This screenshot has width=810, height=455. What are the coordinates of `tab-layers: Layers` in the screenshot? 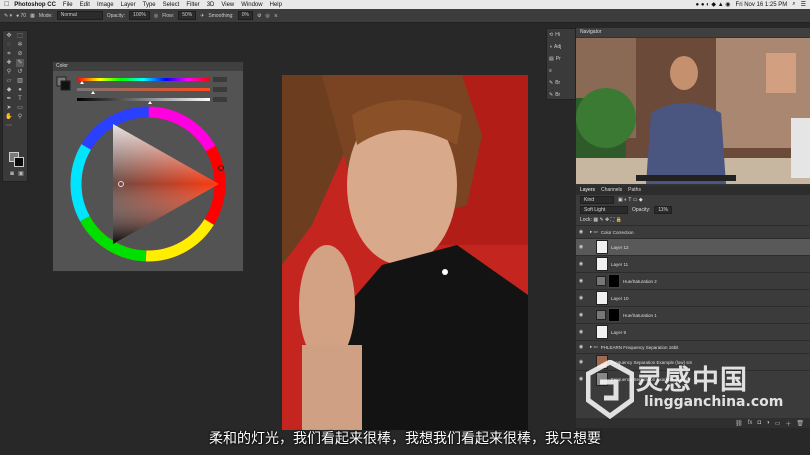 It's located at (587, 190).